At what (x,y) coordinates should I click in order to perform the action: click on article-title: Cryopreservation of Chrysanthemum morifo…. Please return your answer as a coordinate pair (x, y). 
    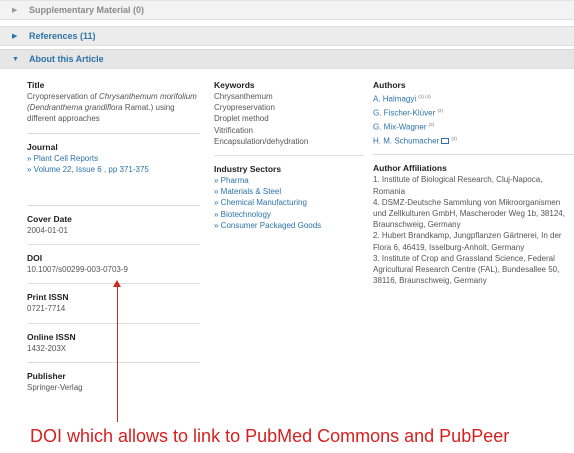
    Looking at the image, I should click on (113, 108).